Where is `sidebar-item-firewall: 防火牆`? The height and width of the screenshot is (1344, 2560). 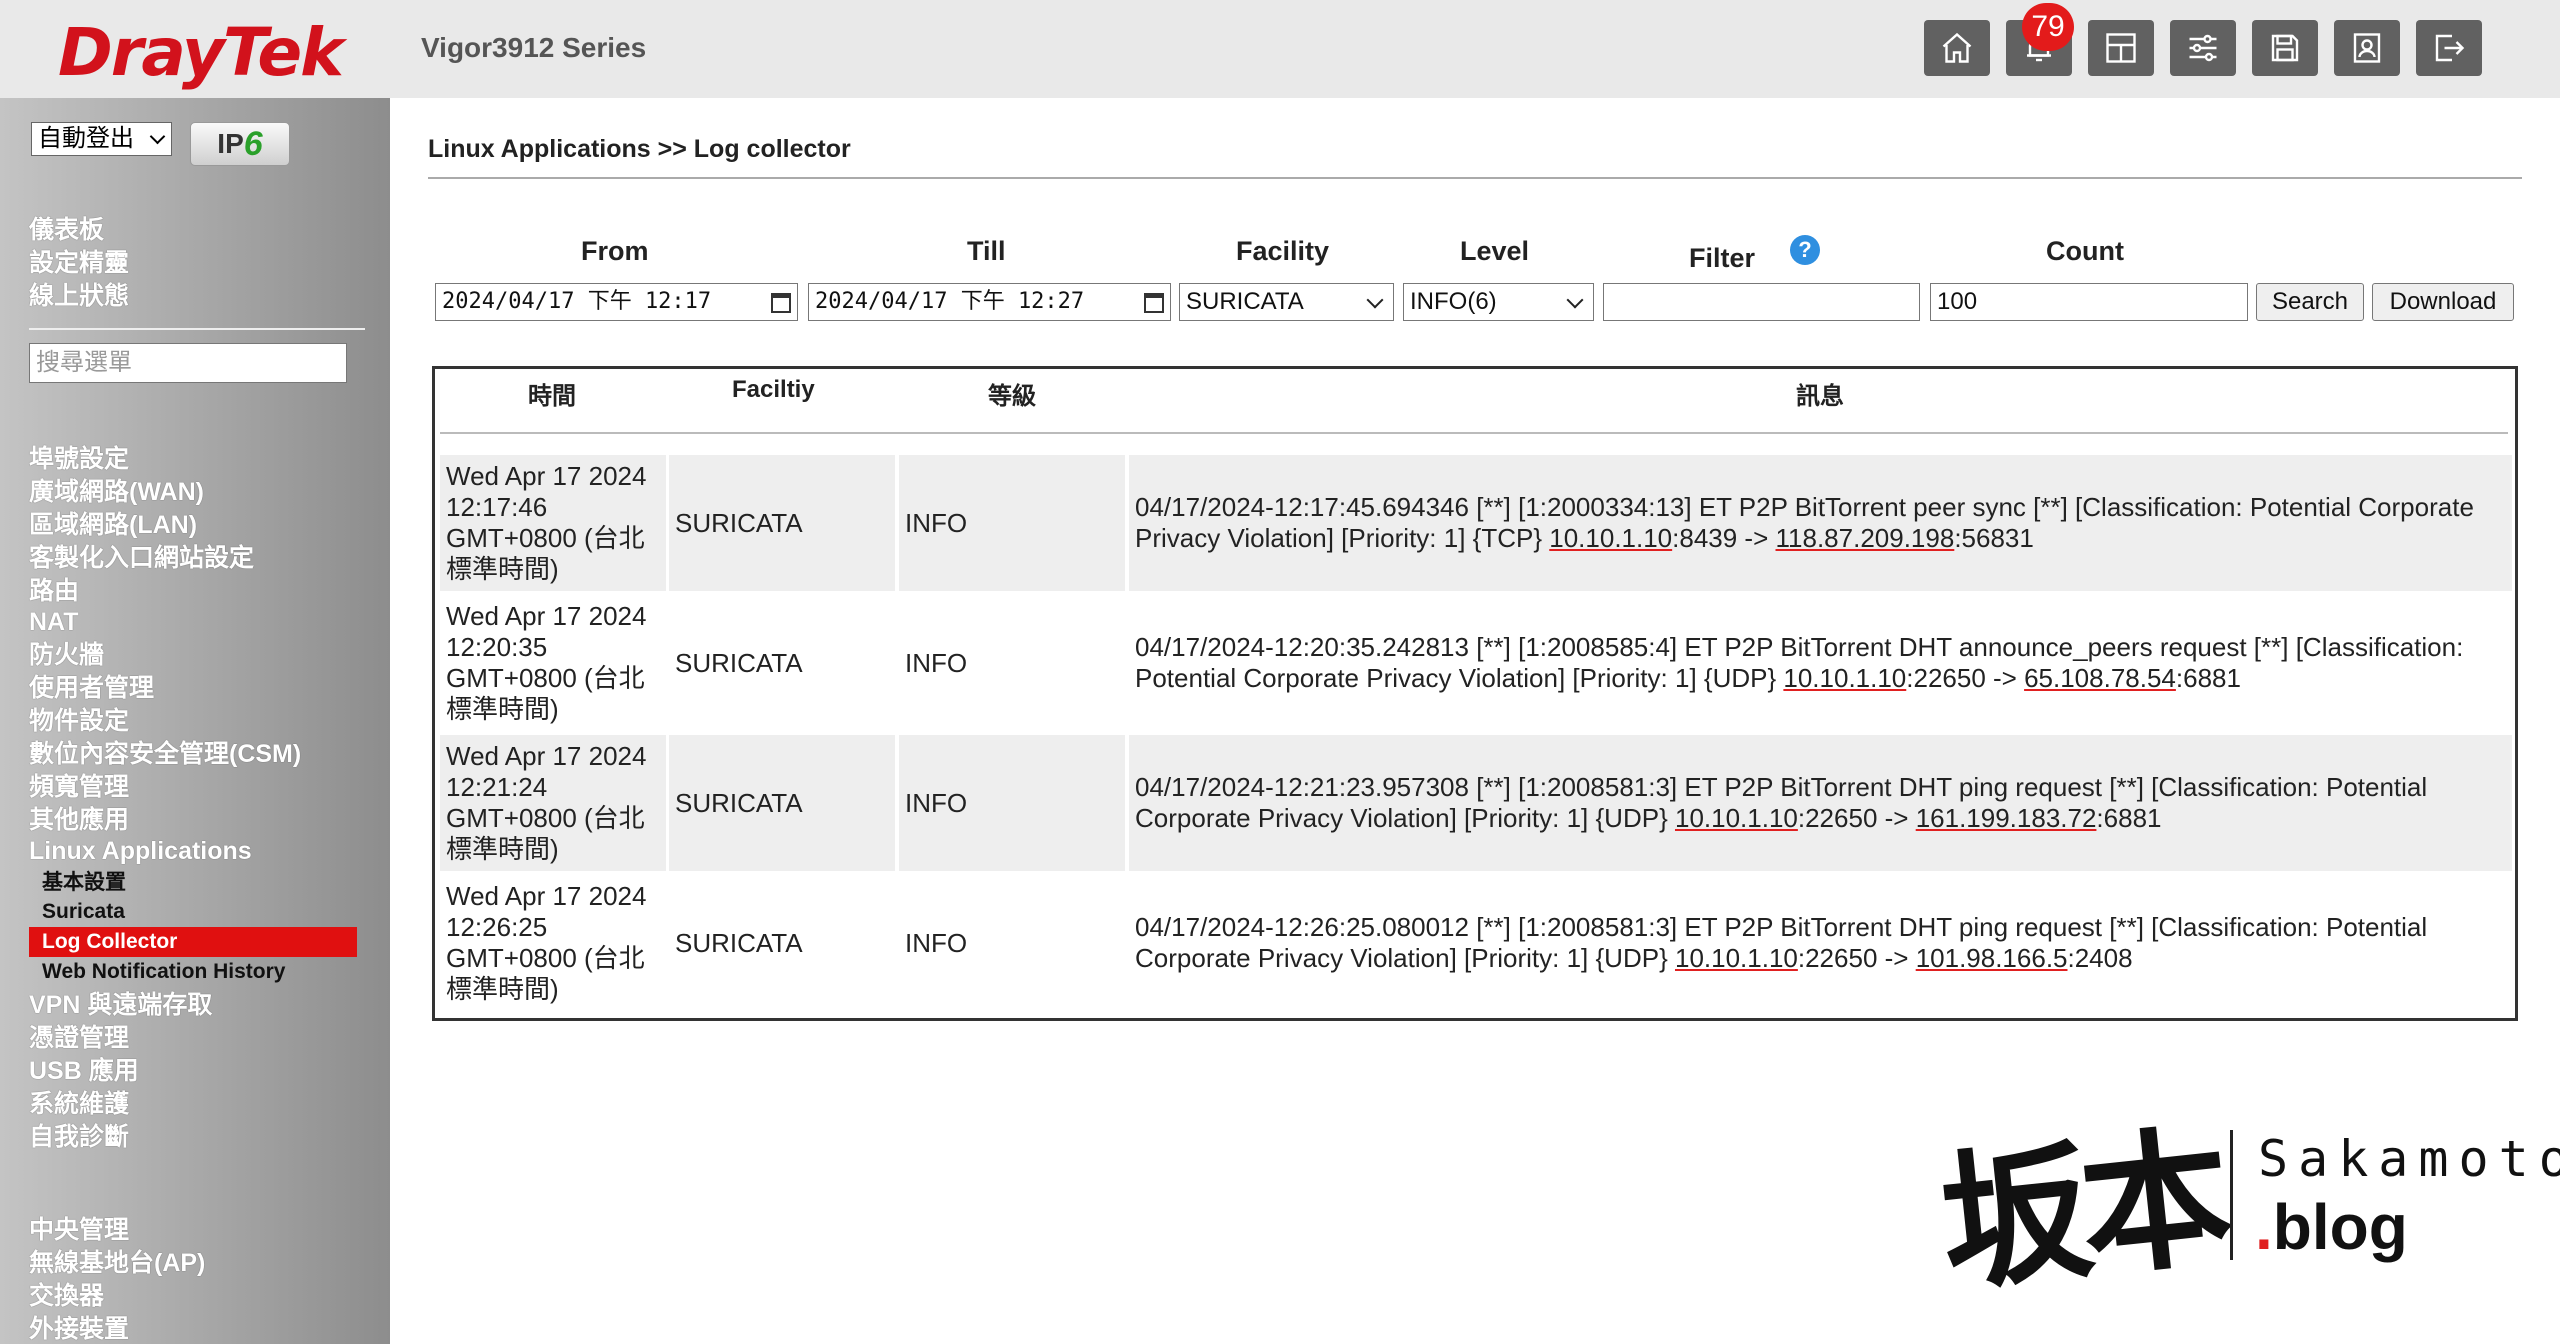
sidebar-item-firewall: 防火牆 is located at coordinates (66, 655).